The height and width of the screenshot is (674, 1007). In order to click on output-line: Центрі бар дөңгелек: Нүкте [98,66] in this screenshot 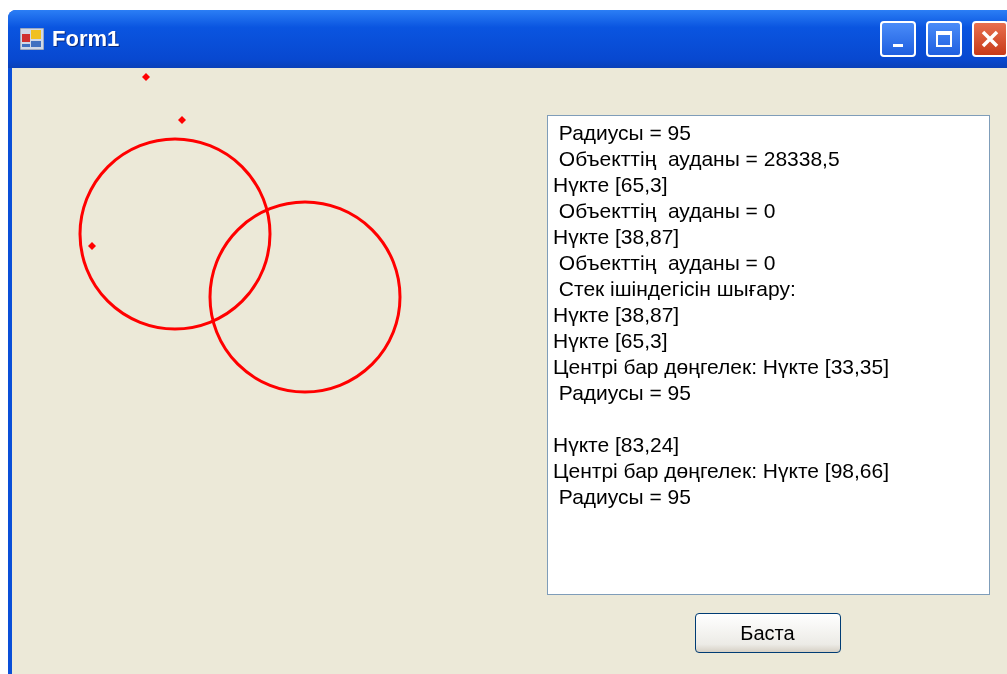, I will do `click(722, 471)`.